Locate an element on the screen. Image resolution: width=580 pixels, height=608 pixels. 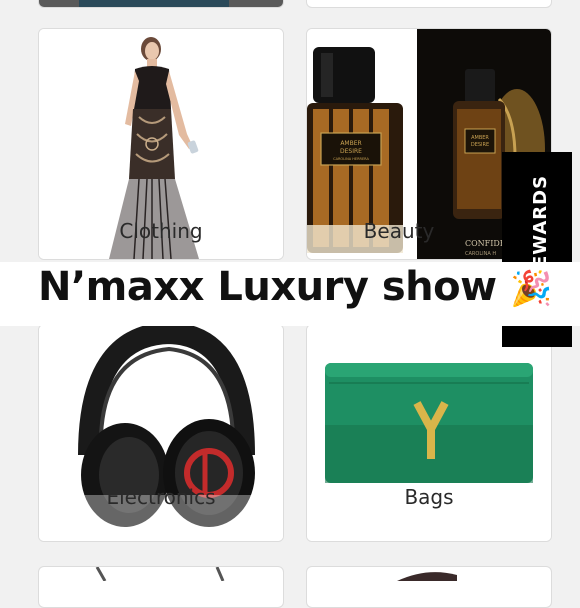
rewards-tab-label: EWARDS is located at coordinates (540, 221).